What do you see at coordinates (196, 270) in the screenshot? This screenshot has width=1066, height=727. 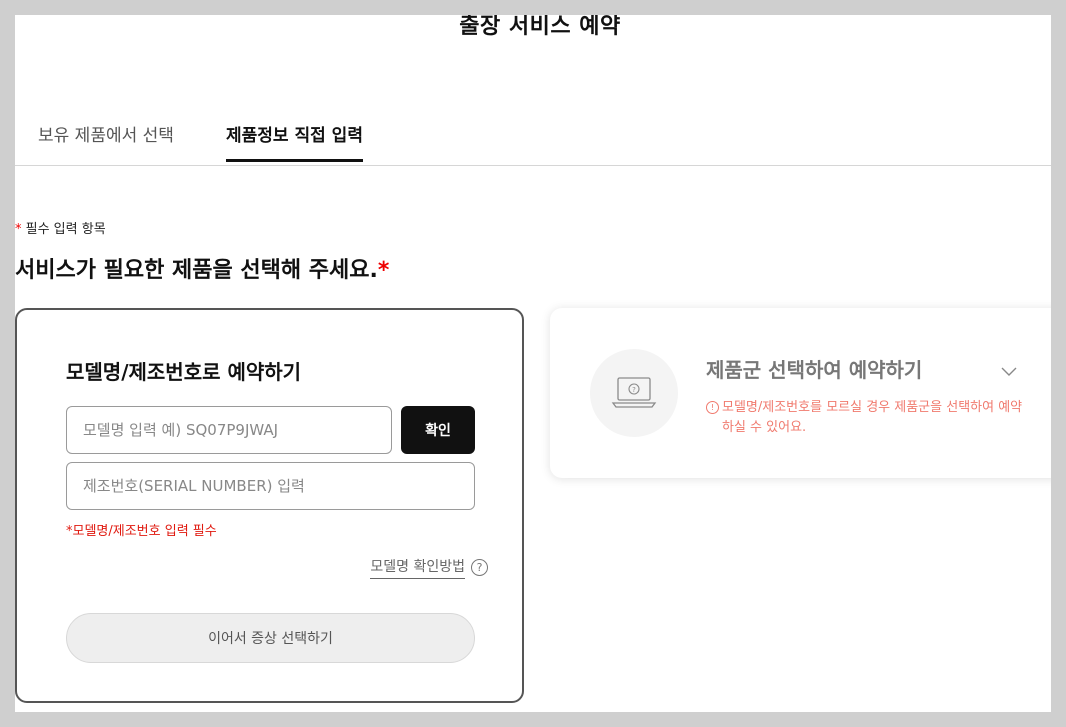 I see `section-title-text: 서비스가 필요한 제품을 선택해 주세요.` at bounding box center [196, 270].